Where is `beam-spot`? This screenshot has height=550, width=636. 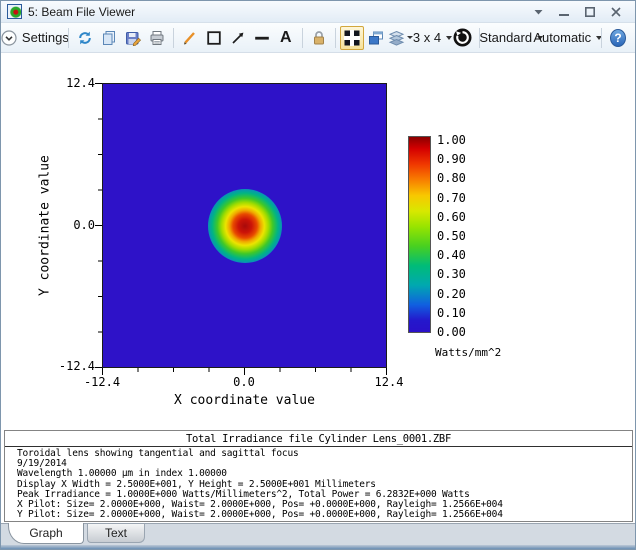 beam-spot is located at coordinates (244, 225).